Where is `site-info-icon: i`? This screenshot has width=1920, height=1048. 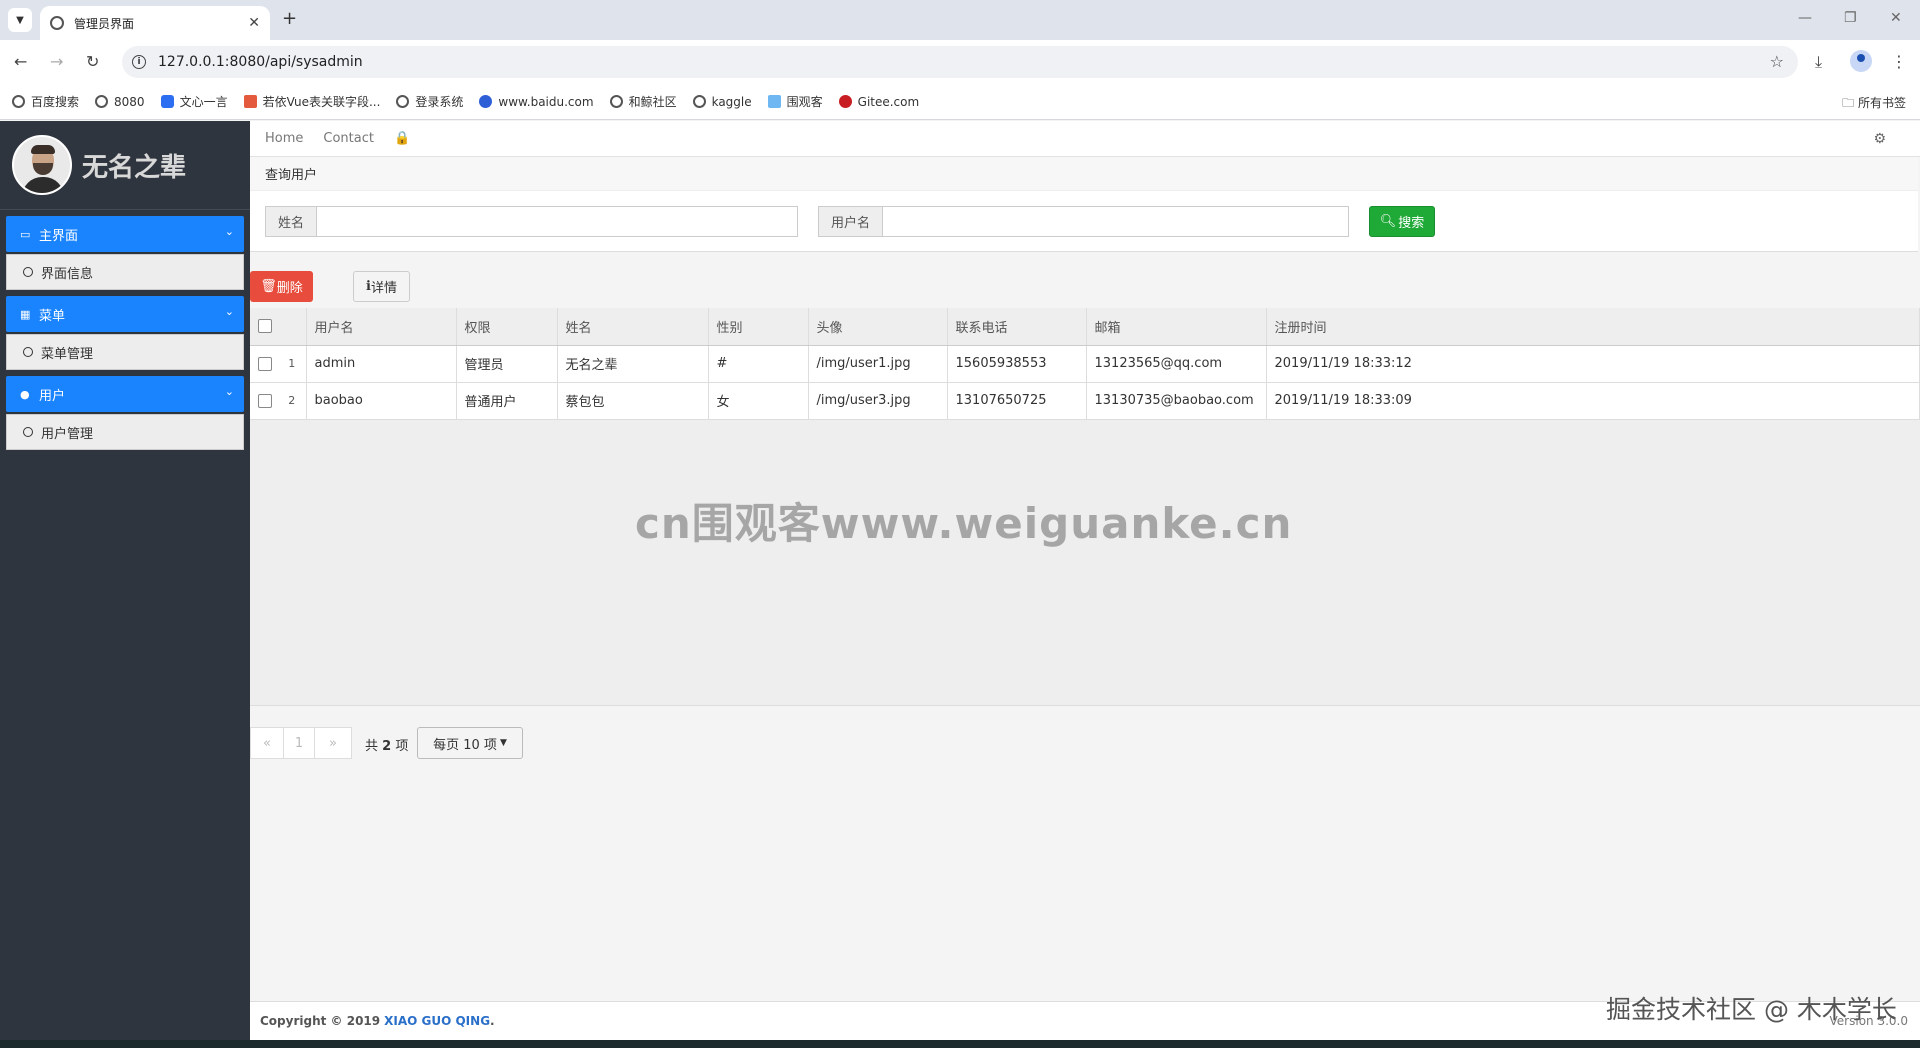 site-info-icon: i is located at coordinates (139, 62).